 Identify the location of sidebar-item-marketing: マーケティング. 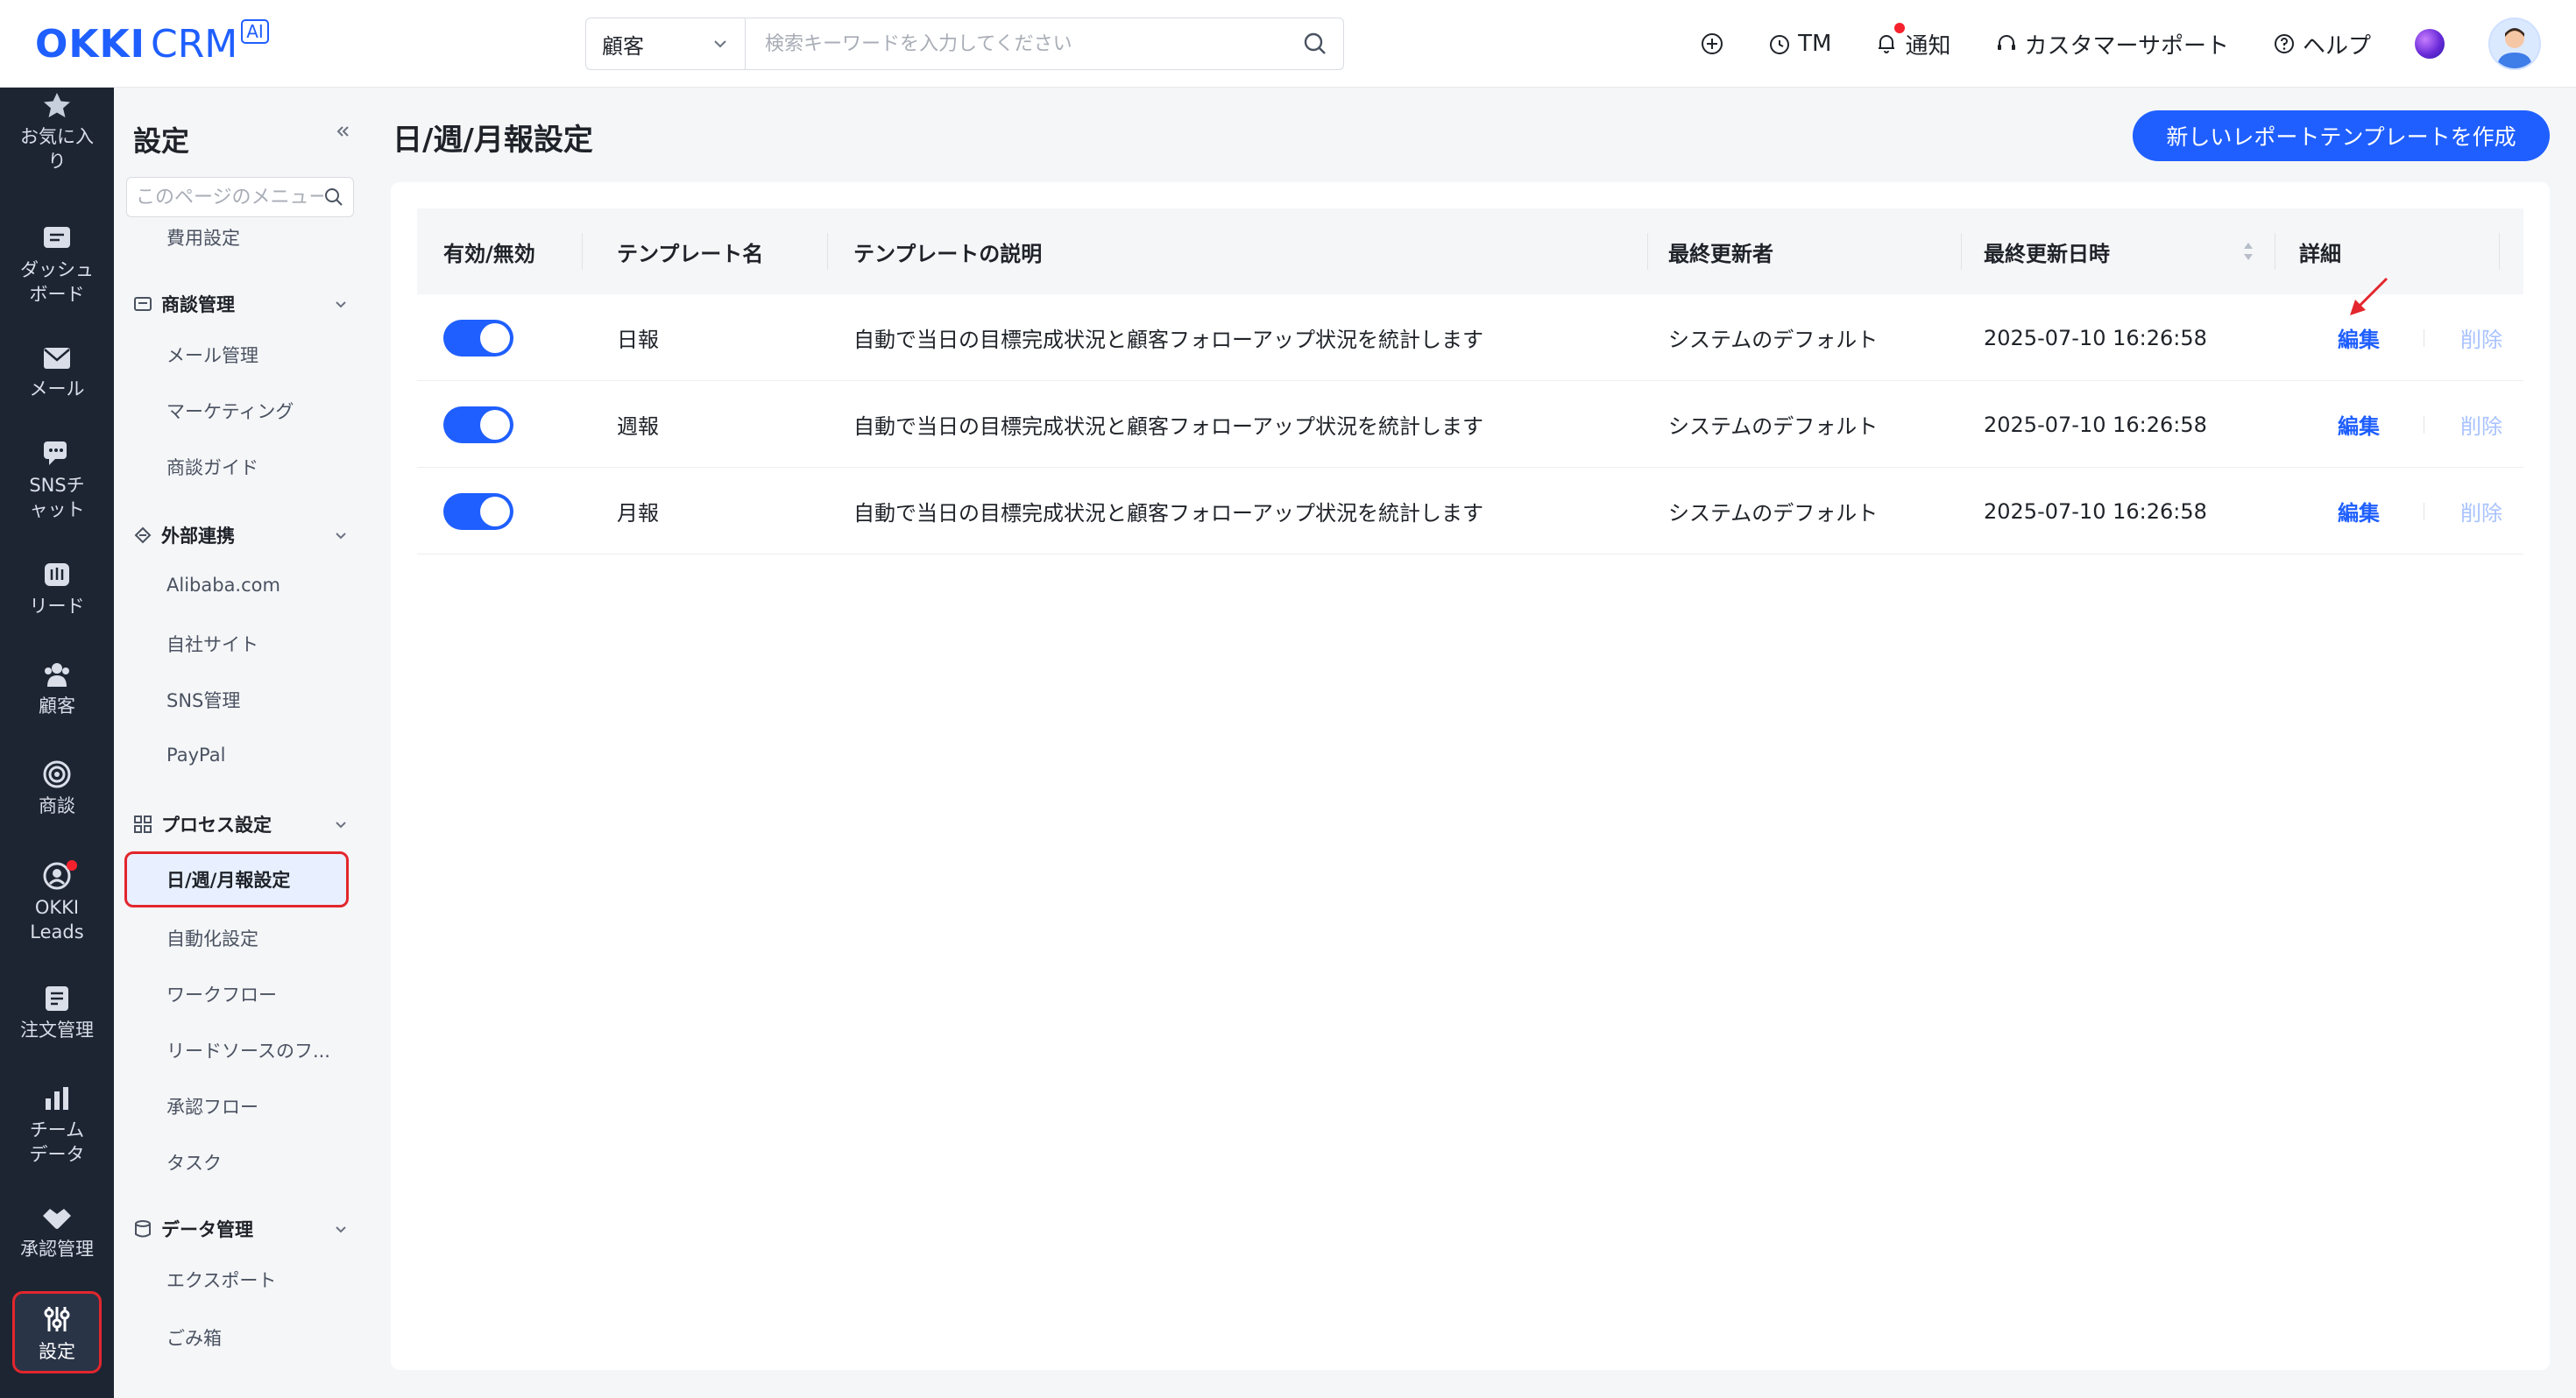
(230, 411).